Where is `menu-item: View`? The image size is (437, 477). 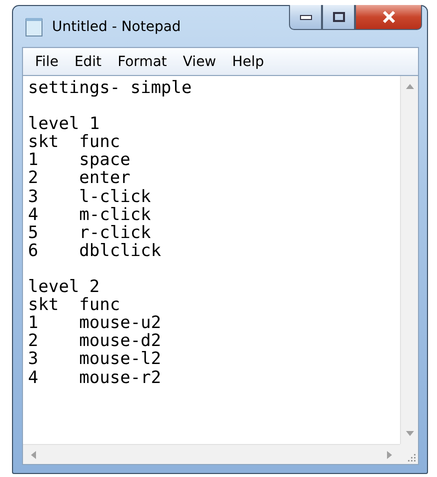 menu-item: View is located at coordinates (199, 62).